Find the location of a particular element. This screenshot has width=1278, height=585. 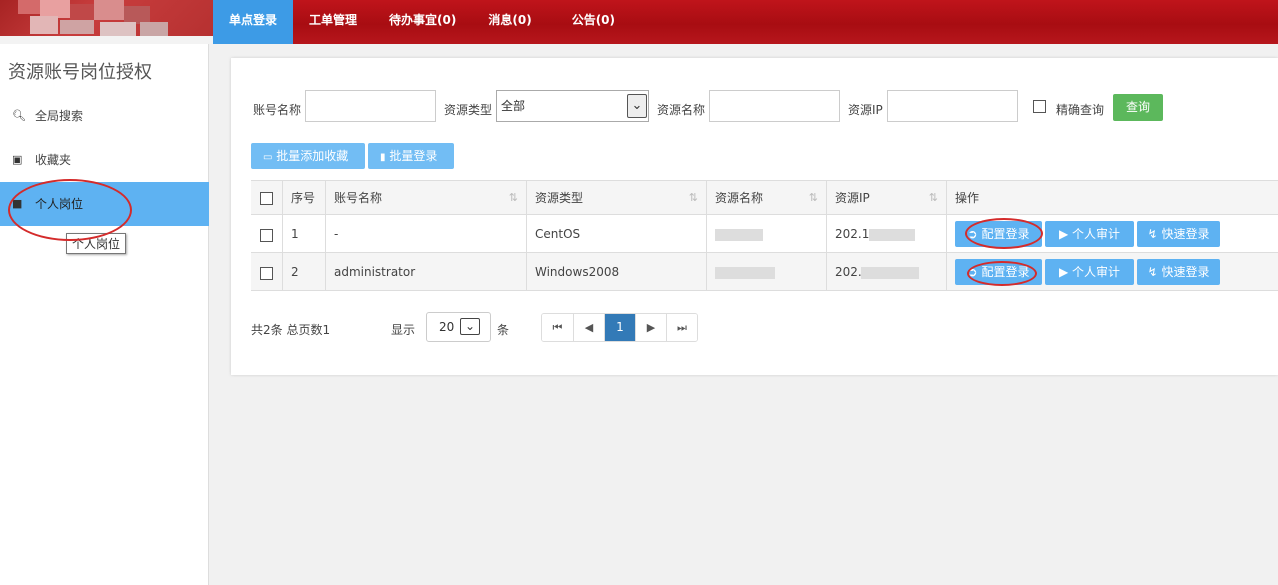

resource-name-label: 资源名称 is located at coordinates (681, 110).